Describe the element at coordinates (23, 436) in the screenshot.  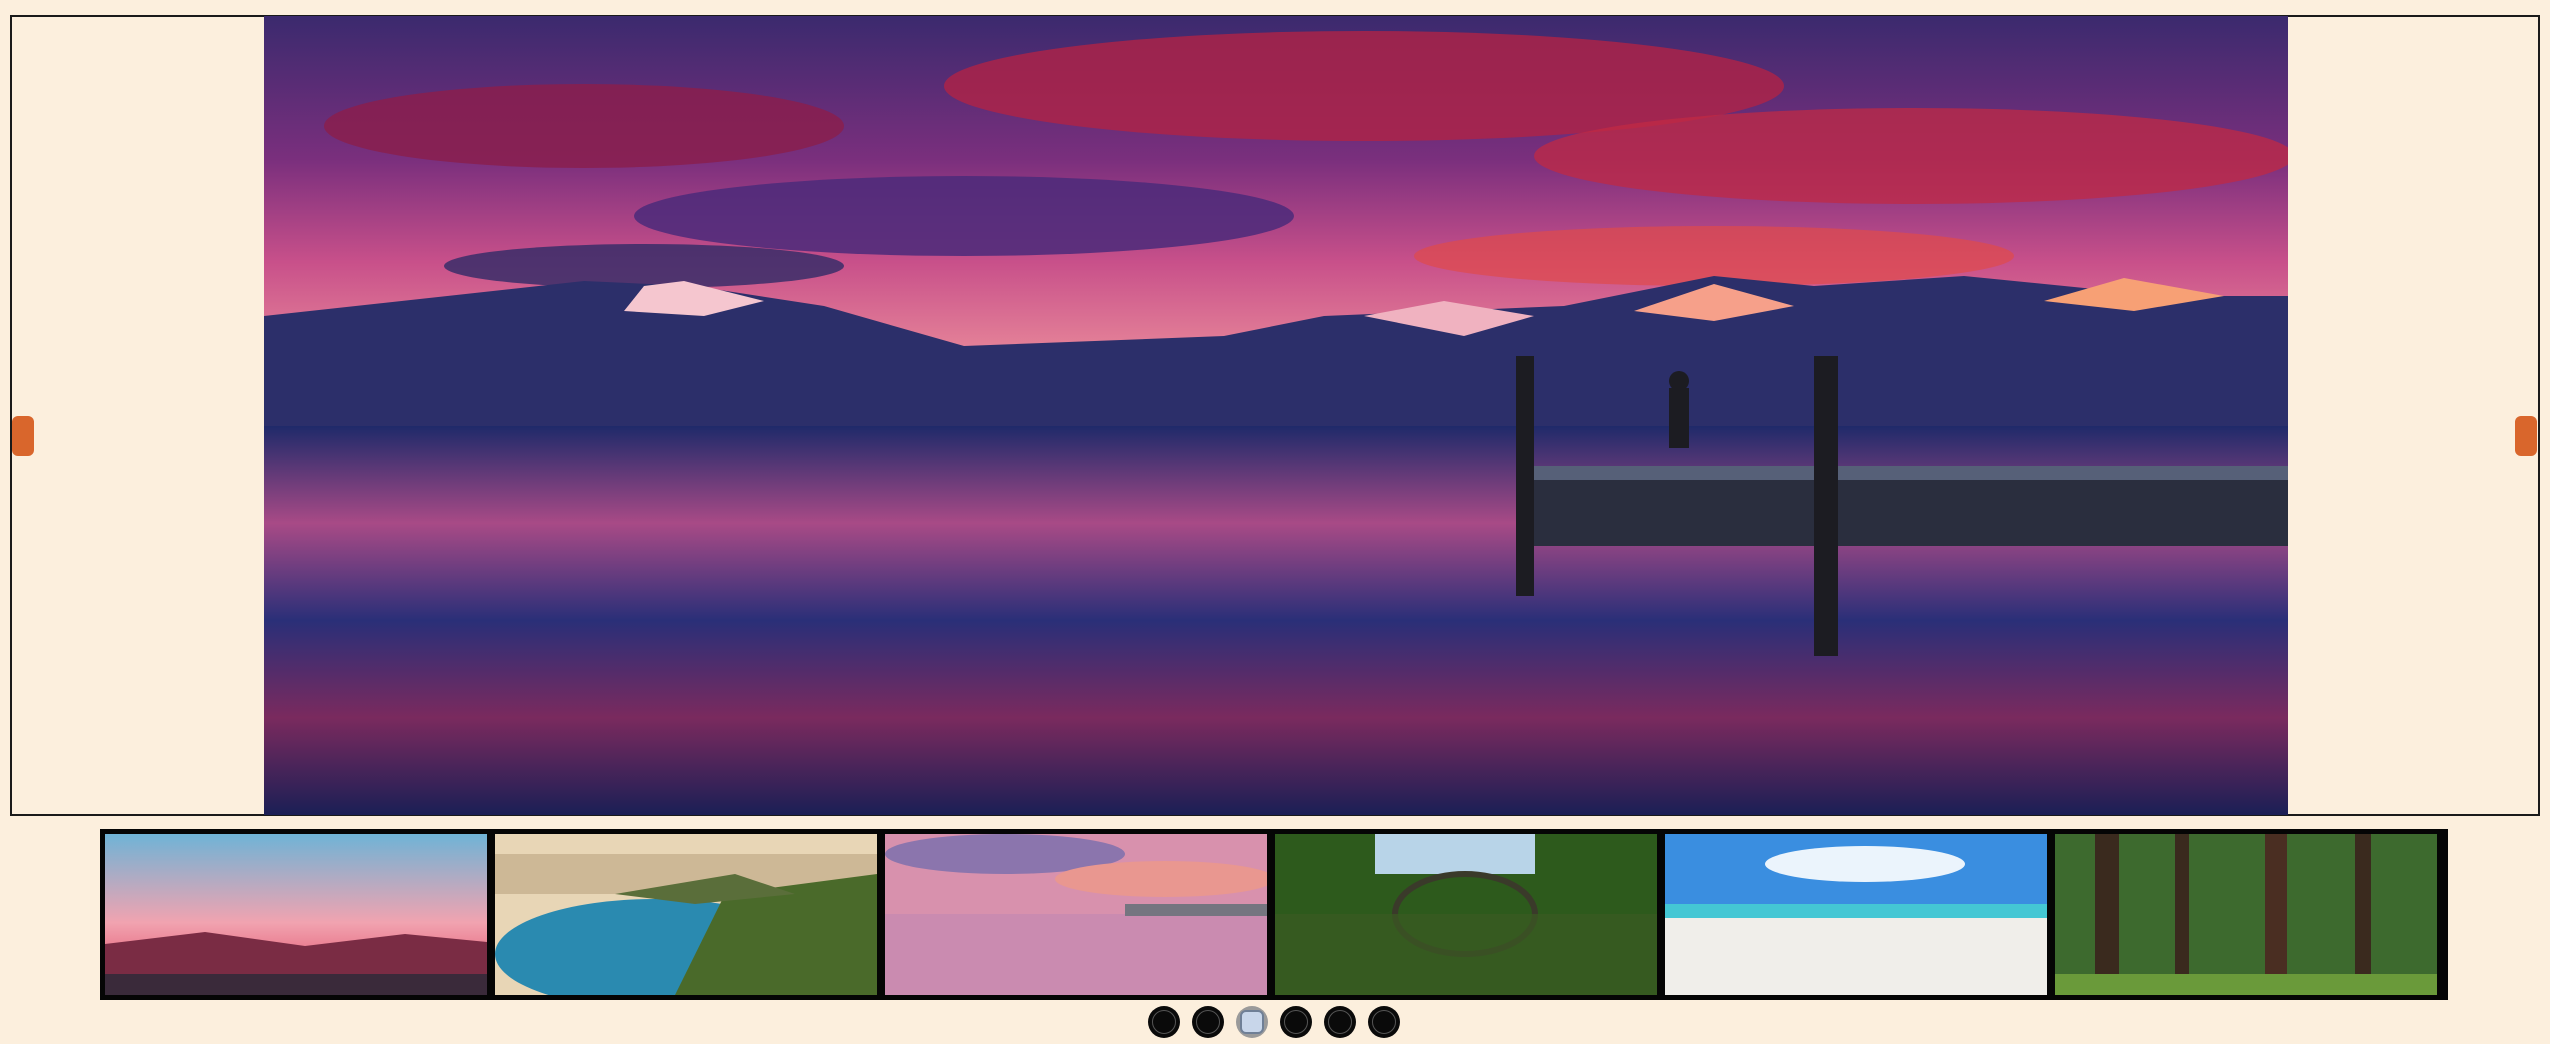
I see `prev-slide-button` at that location.